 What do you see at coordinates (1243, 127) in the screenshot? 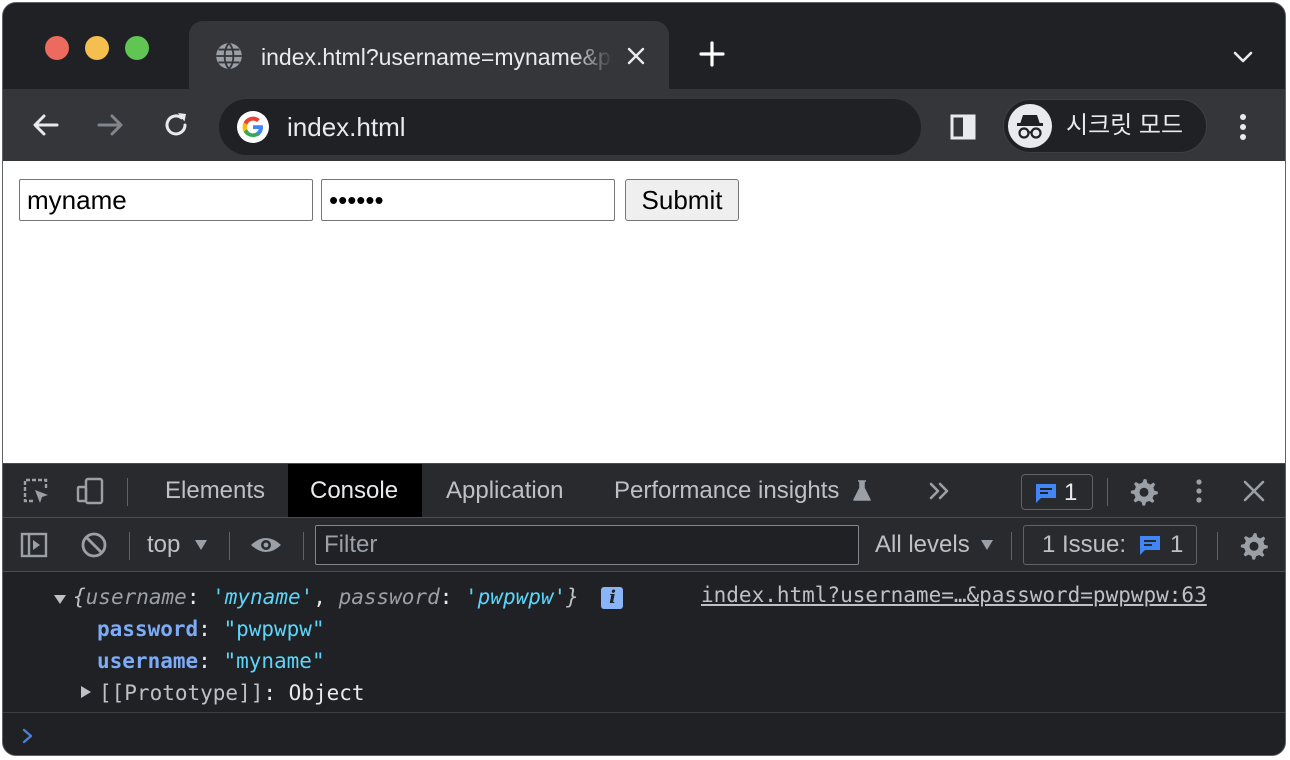
I see `more-menu-icon` at bounding box center [1243, 127].